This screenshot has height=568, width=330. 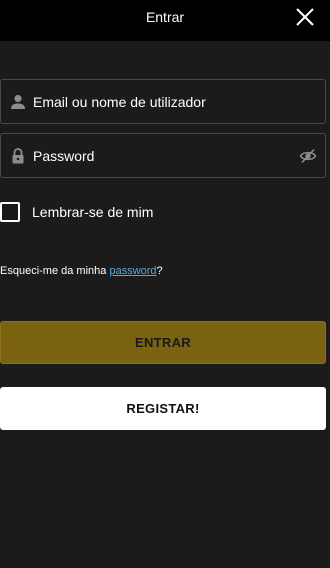 I want to click on user-icon, so click(x=18, y=101).